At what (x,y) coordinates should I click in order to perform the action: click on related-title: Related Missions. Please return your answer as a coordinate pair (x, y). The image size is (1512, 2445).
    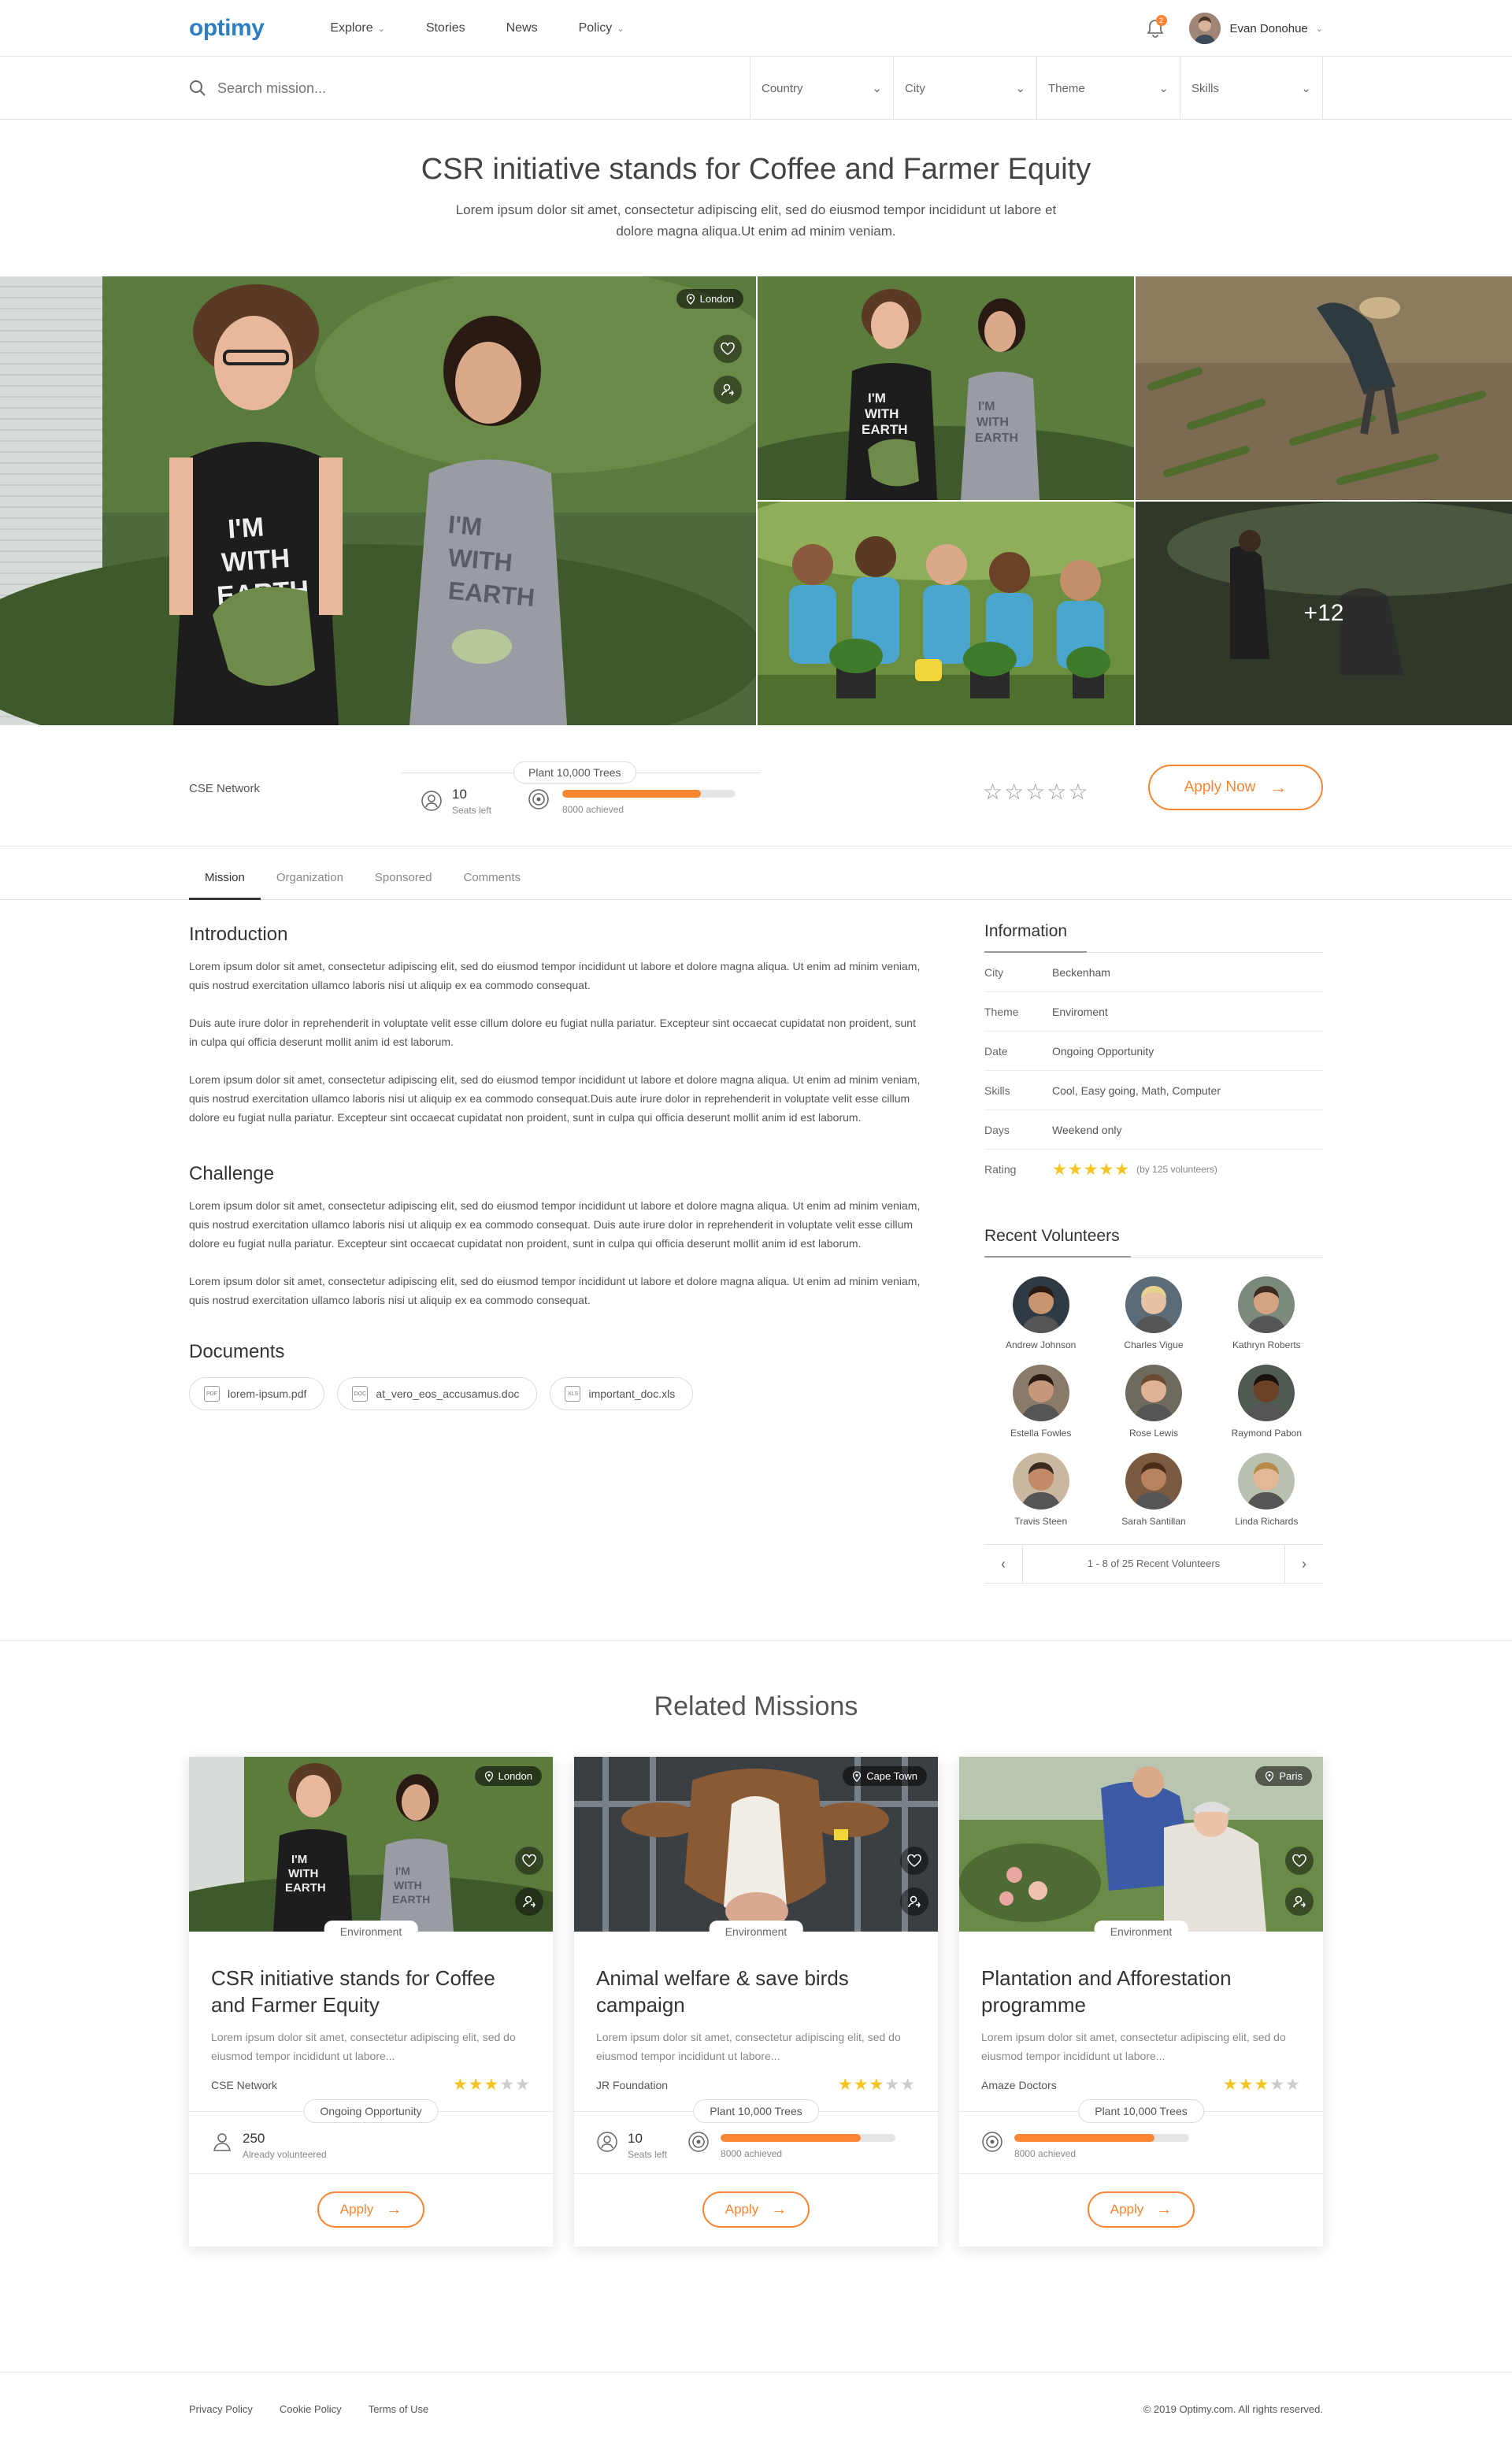
    Looking at the image, I should click on (756, 1706).